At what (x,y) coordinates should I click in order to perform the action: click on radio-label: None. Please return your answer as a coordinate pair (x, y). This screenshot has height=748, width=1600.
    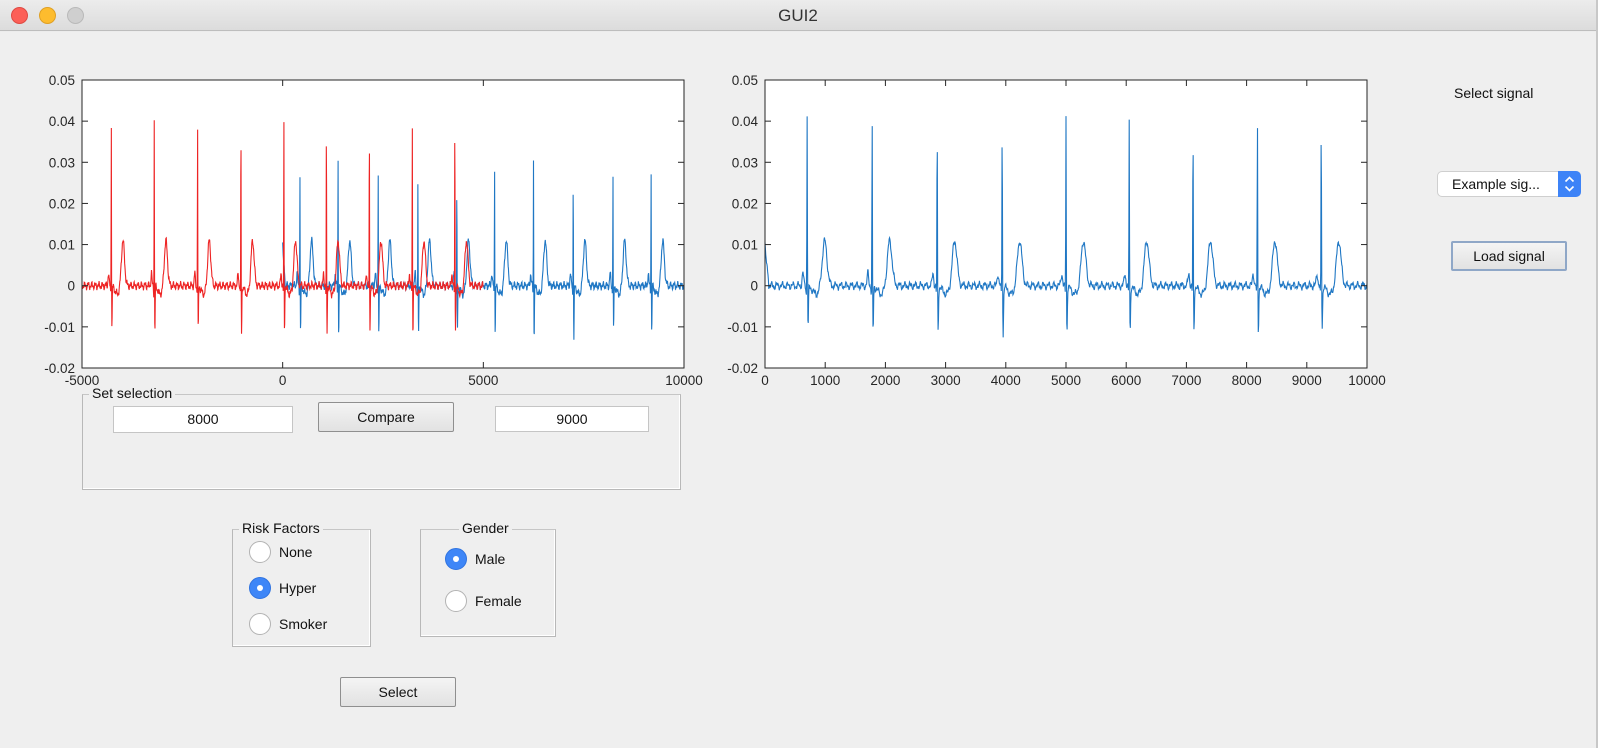
    Looking at the image, I should click on (296, 552).